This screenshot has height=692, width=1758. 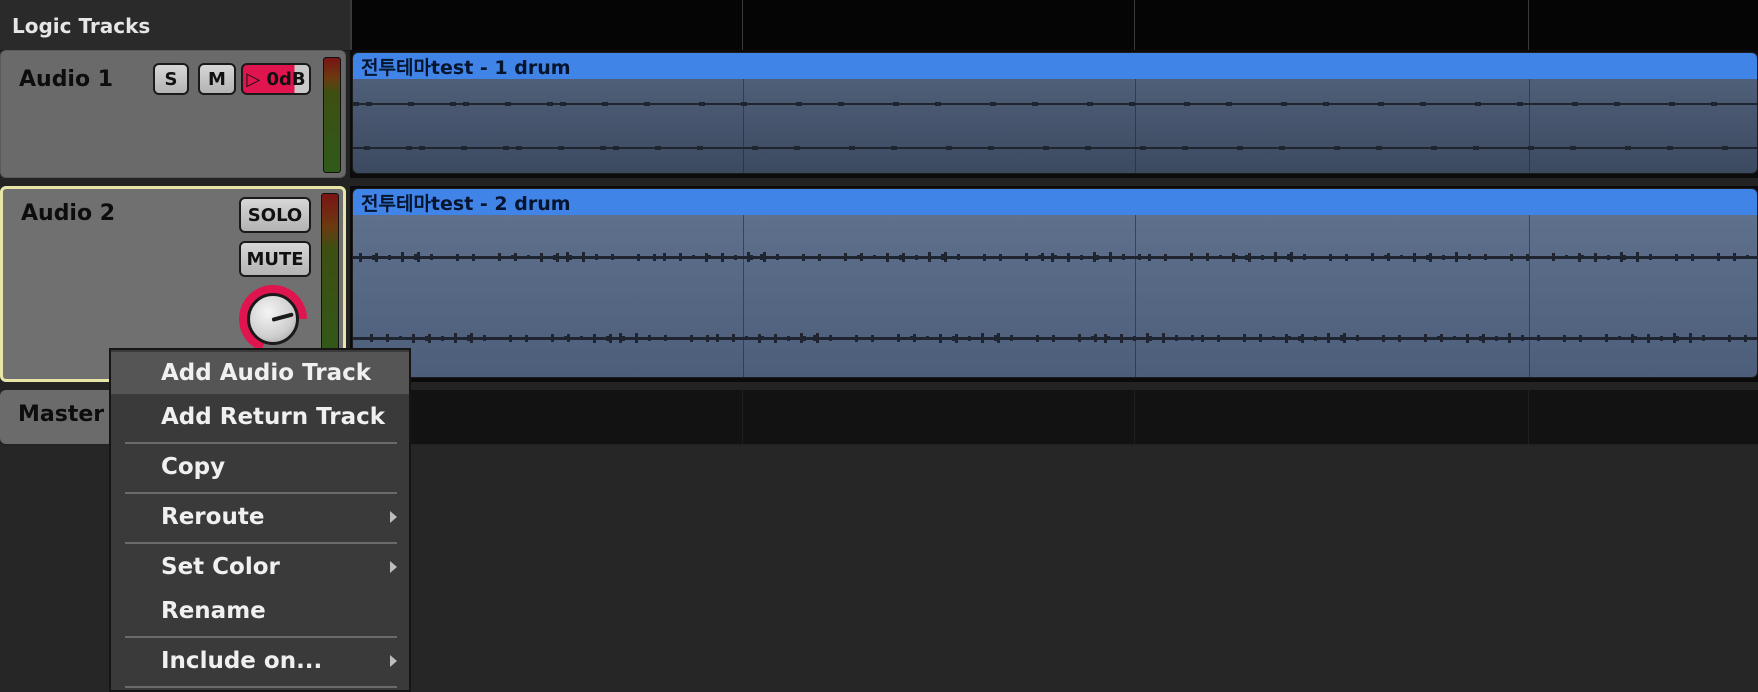 What do you see at coordinates (275, 215) in the screenshot?
I see `solo-button: SOLO` at bounding box center [275, 215].